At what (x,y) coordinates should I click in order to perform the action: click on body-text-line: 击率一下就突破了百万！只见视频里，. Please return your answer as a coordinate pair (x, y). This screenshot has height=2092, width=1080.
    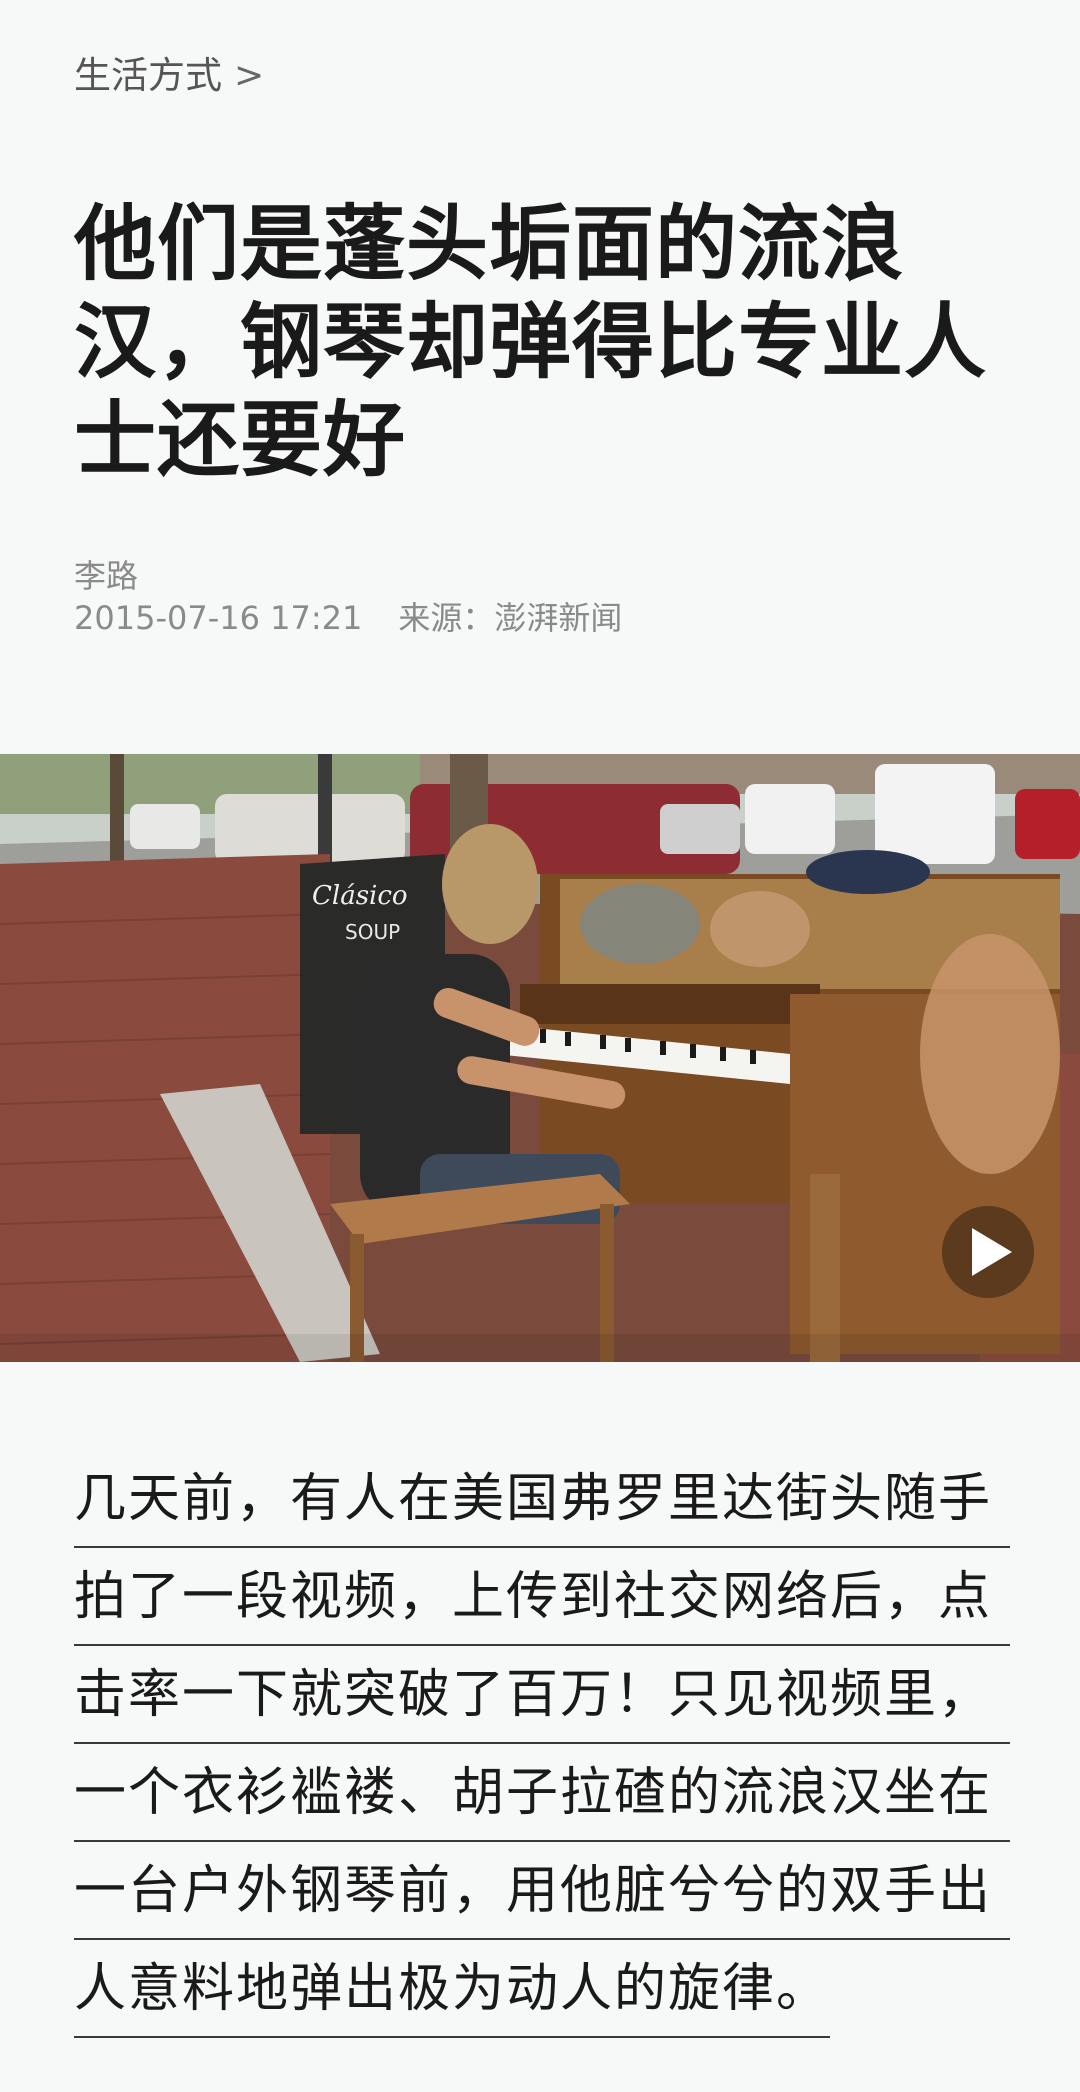
    Looking at the image, I should click on (542, 1695).